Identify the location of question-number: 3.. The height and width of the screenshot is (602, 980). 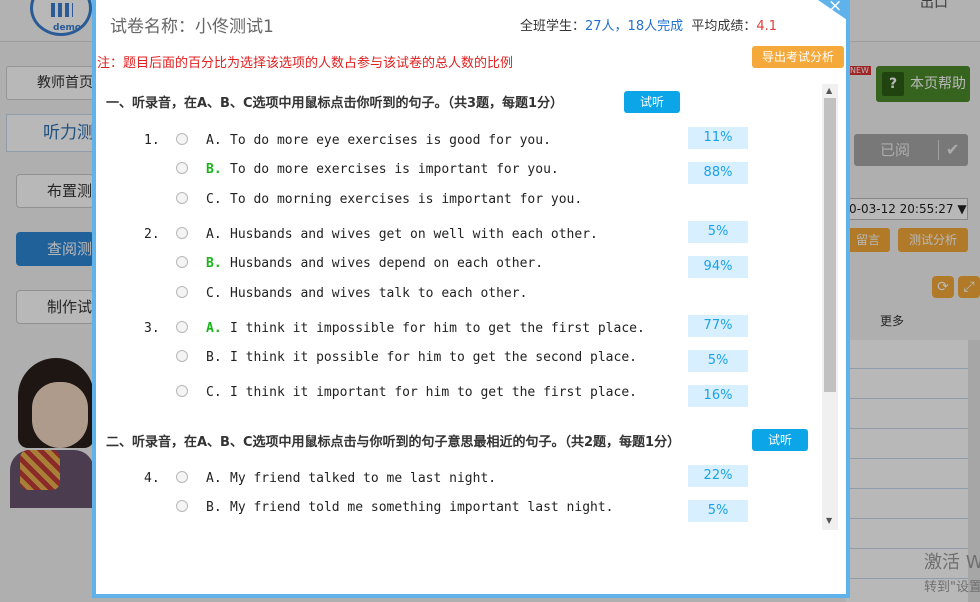
(152, 328).